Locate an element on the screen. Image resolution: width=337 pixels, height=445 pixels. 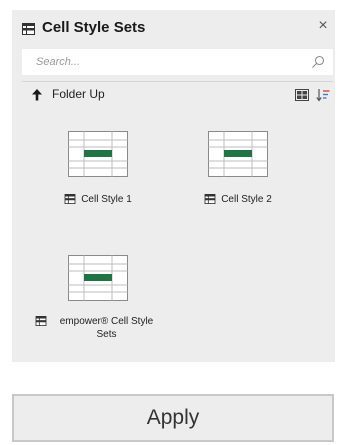
folder-up-label: Folder Up is located at coordinates (78, 94).